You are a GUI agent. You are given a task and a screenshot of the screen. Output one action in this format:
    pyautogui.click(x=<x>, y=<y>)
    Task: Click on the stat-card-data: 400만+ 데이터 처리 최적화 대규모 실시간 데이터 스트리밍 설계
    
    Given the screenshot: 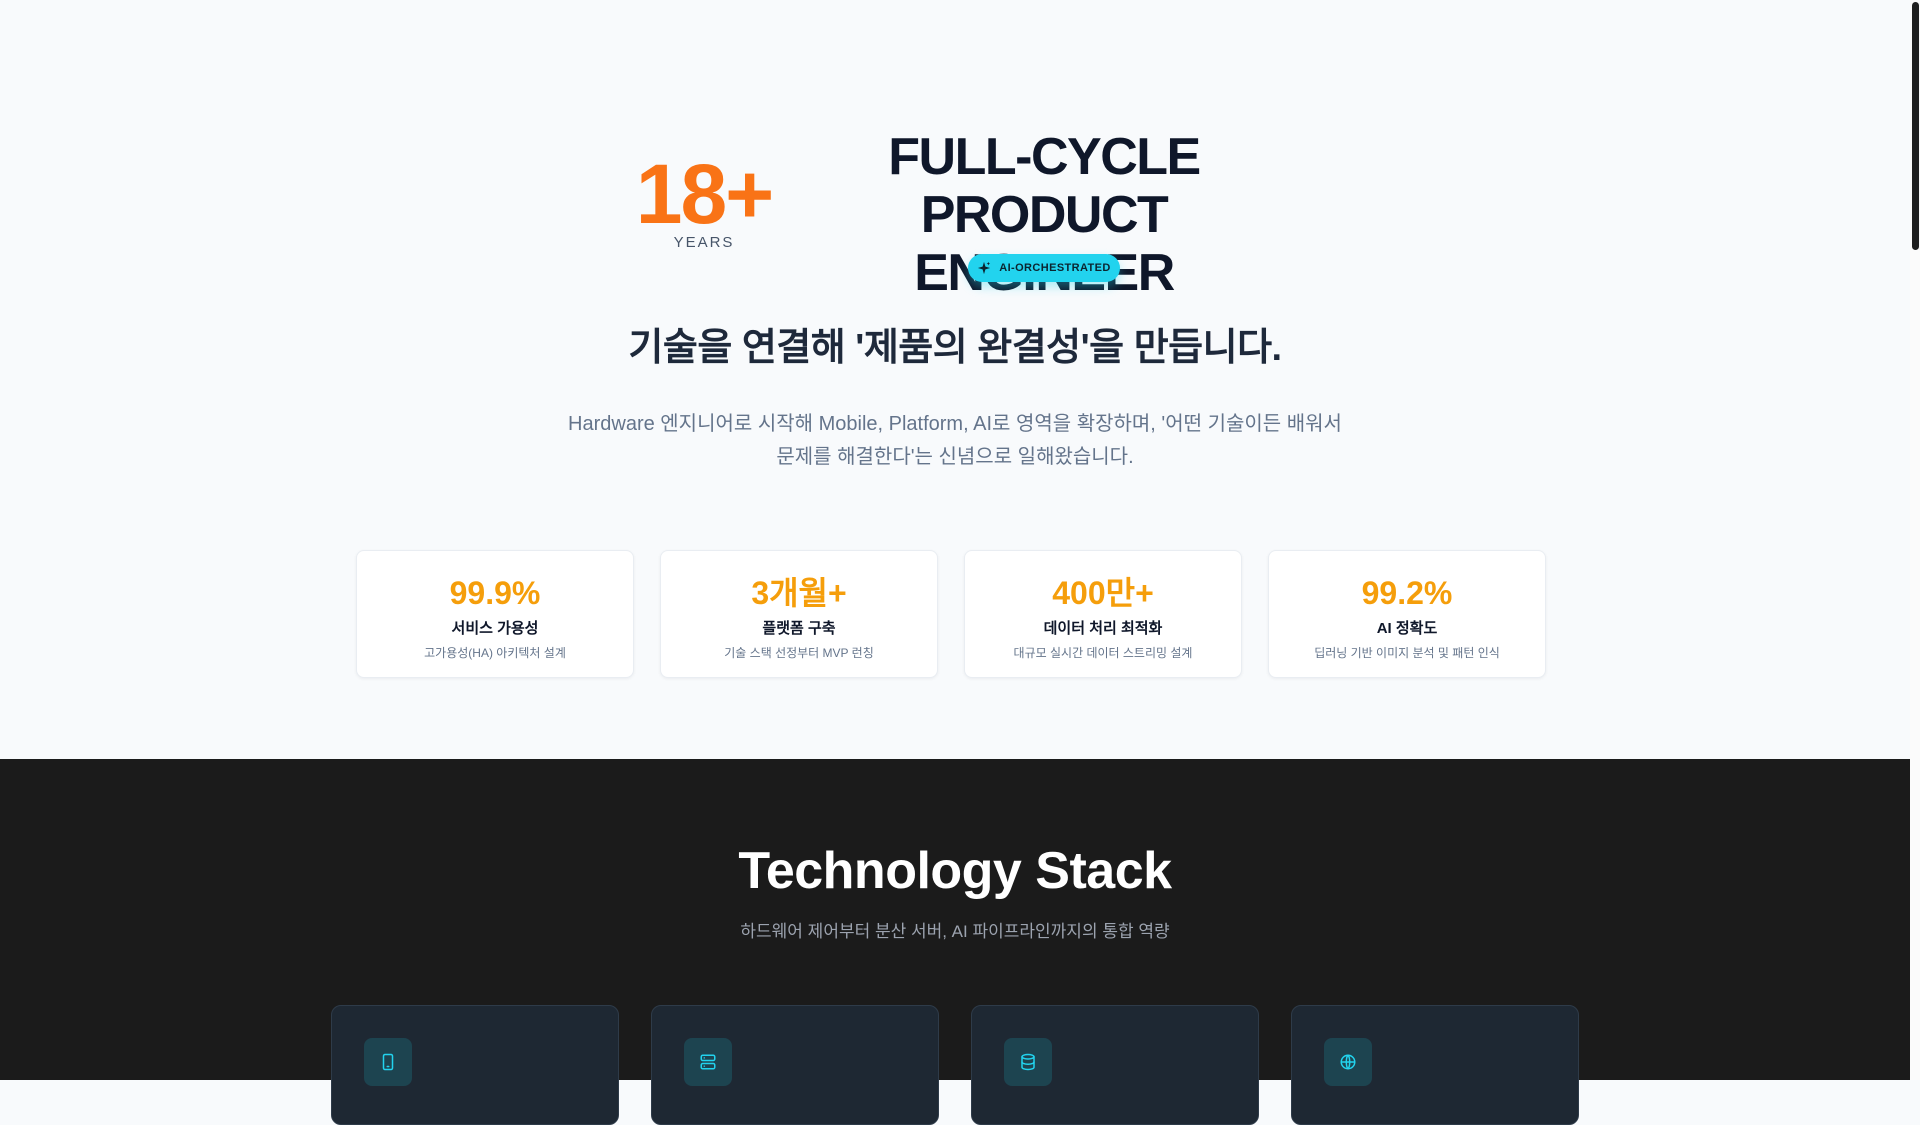 What is the action you would take?
    pyautogui.click(x=1103, y=614)
    